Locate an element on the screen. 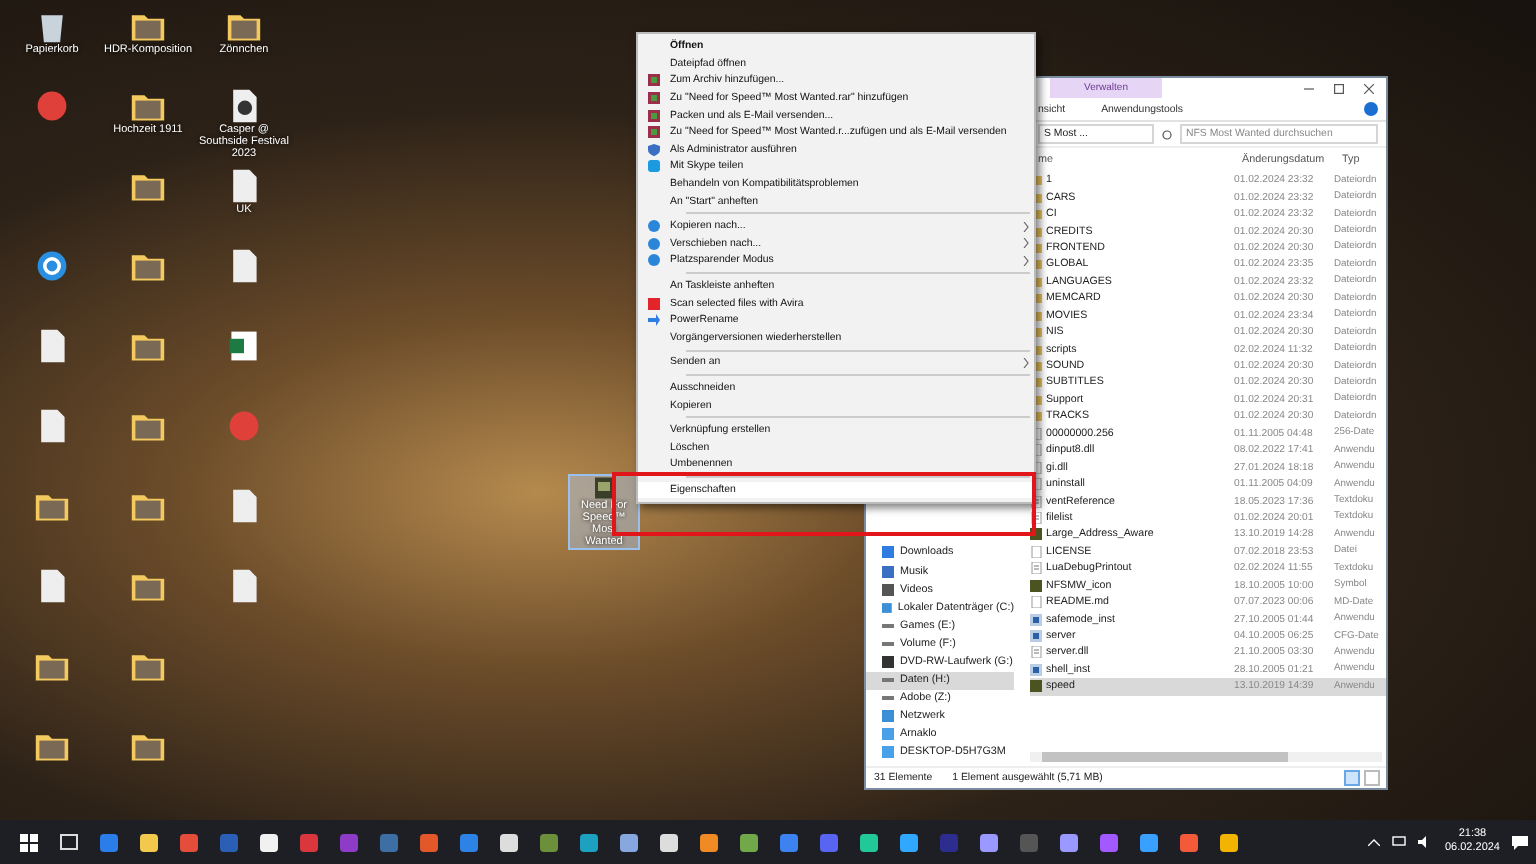  close-icon is located at coordinates (1369, 88).